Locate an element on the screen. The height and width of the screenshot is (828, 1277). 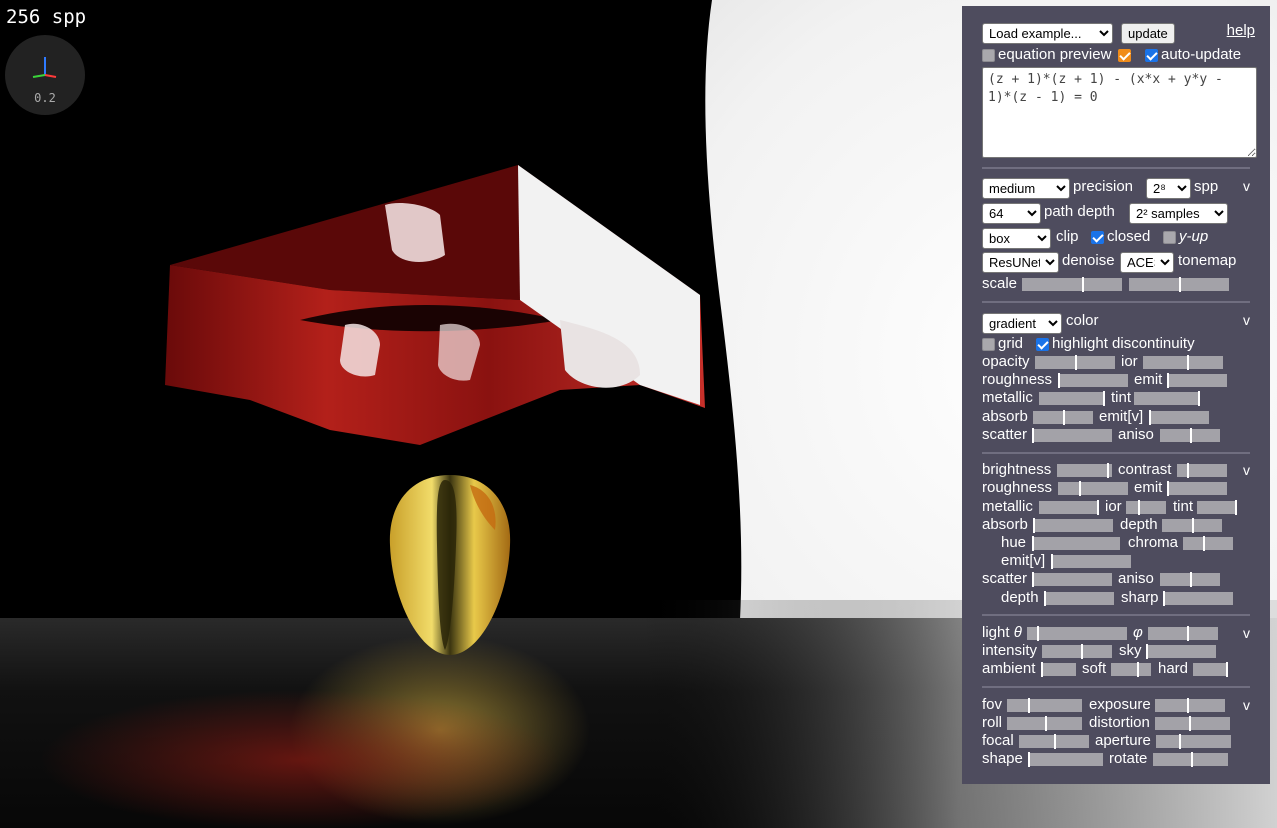
preview-toggle-checkbox is located at coordinates (1124, 55).